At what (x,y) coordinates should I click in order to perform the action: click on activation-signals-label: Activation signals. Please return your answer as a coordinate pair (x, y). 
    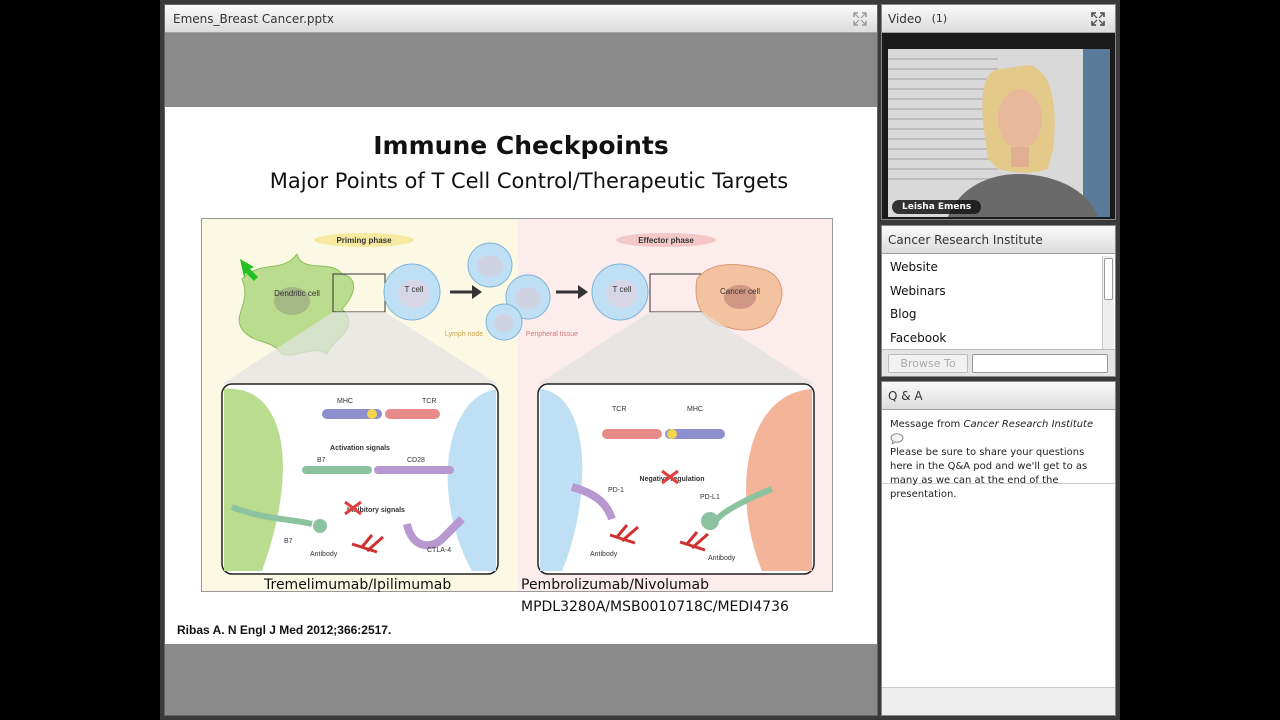
    Looking at the image, I should click on (360, 448).